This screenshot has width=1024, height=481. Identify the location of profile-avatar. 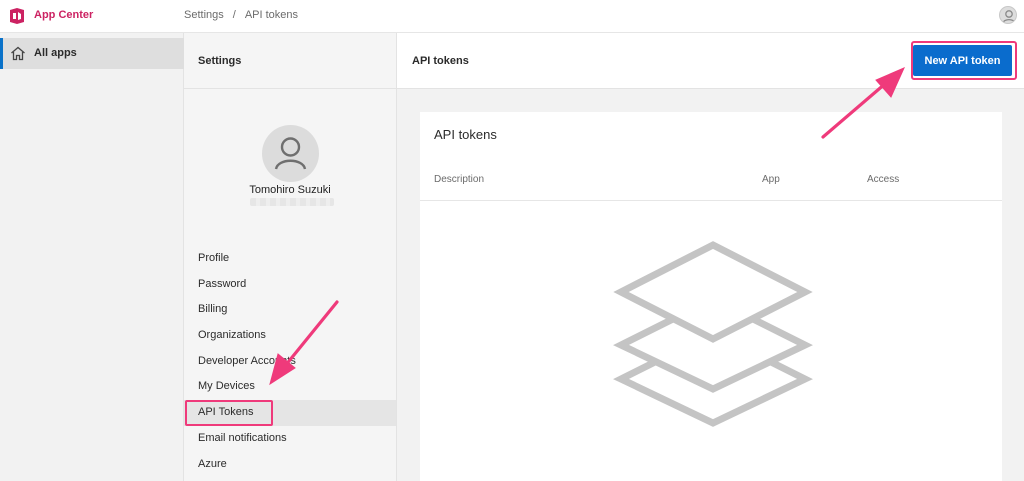
(290, 153).